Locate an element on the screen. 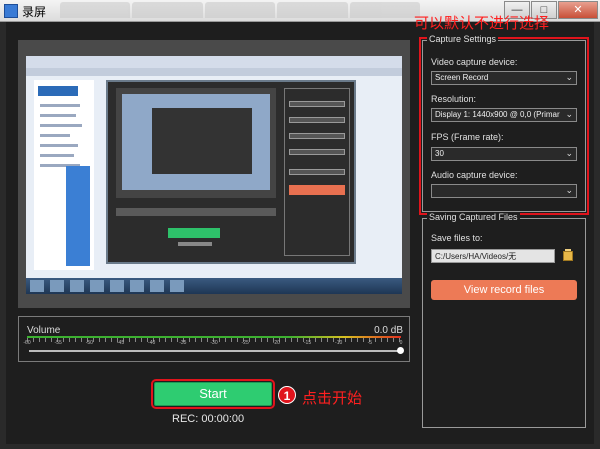 Image resolution: width=600 pixels, height=449 pixels. volume-scale-label: -35 is located at coordinates (183, 343).